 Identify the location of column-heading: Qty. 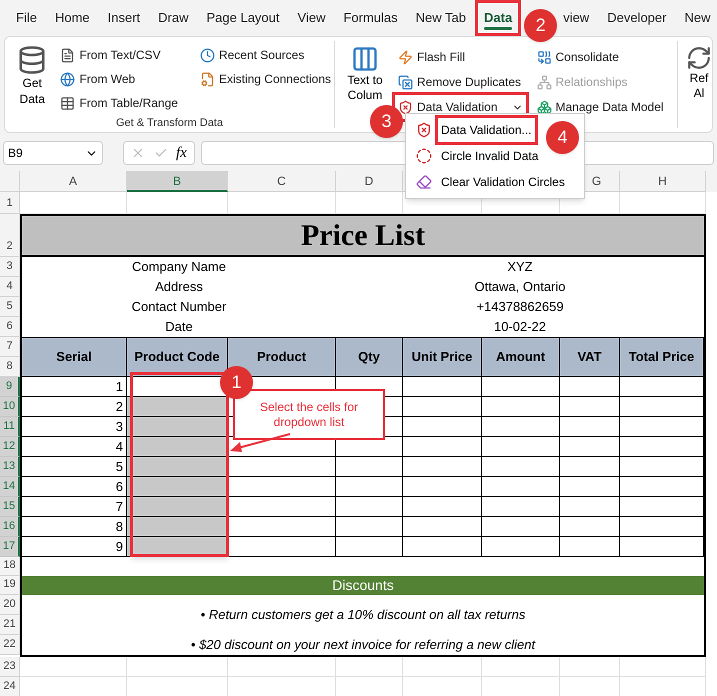
(369, 357).